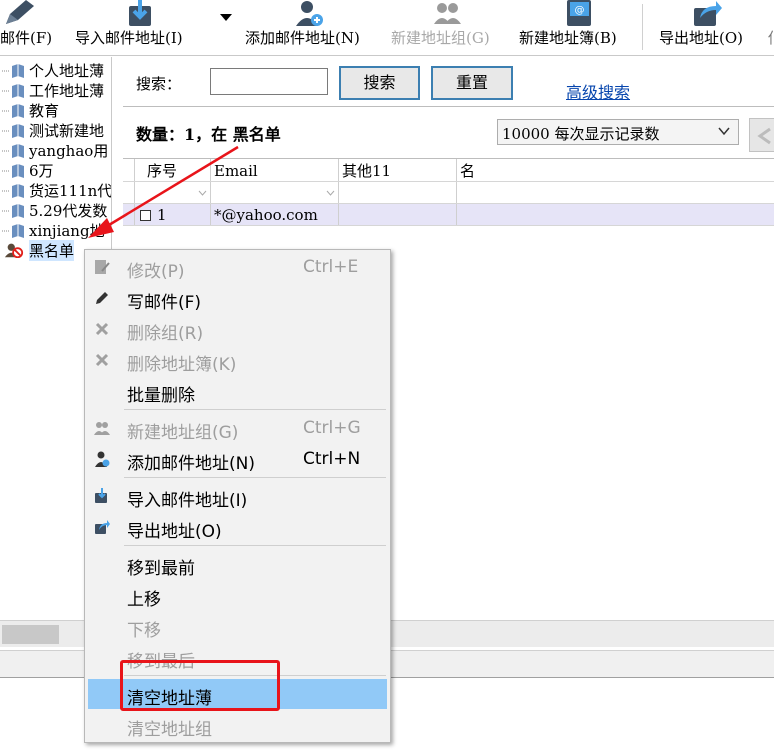 This screenshot has width=774, height=751. What do you see at coordinates (312, 28) in the screenshot?
I see `toolbar-add-address-button: 添加邮件地址(N)` at bounding box center [312, 28].